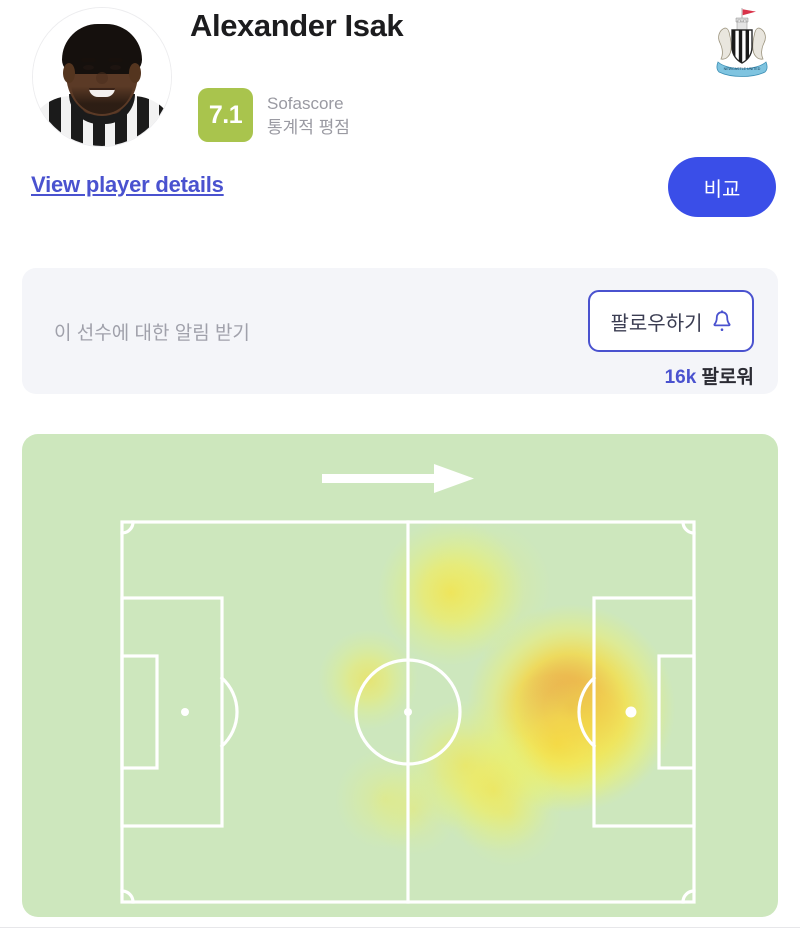 The image size is (800, 939). I want to click on rating-row: 7.1 Sofascore 통계적 평점, so click(274, 115).